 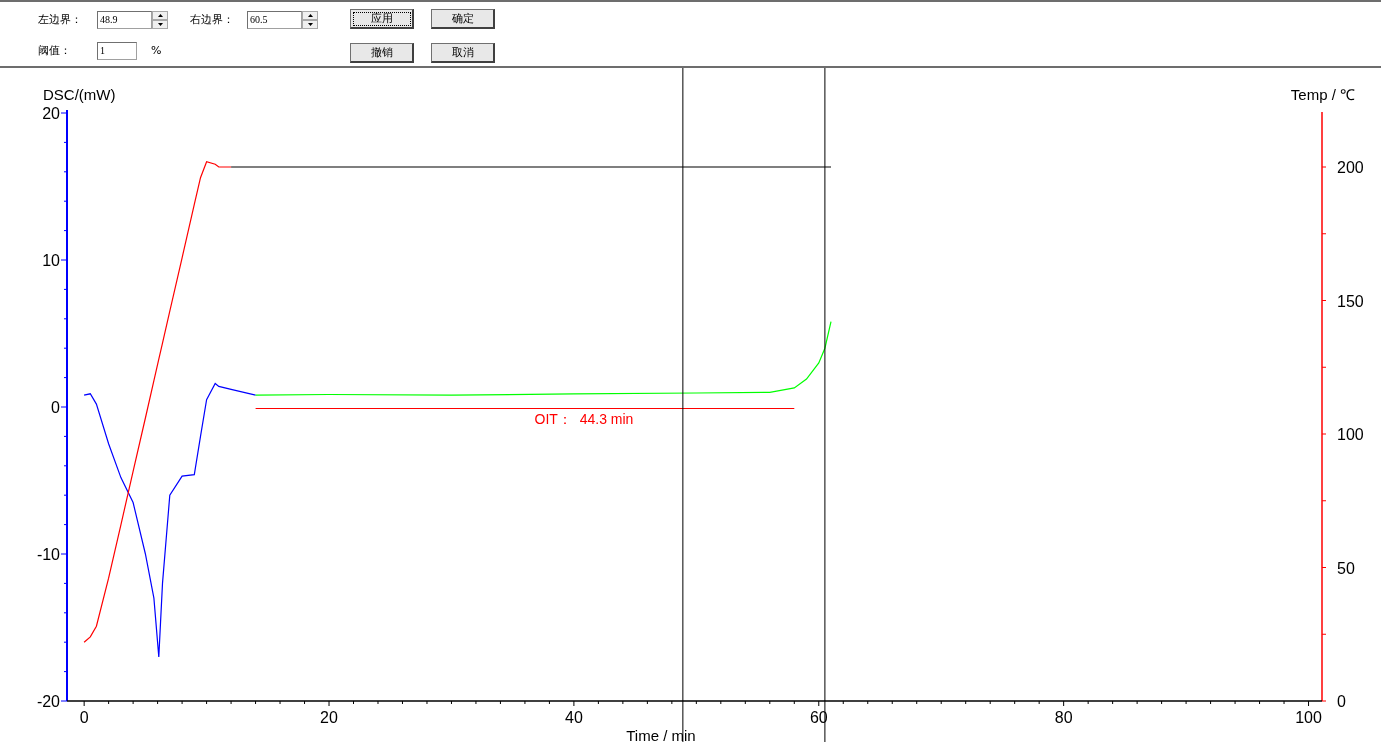 What do you see at coordinates (574, 717) in the screenshot?
I see `tick-label: 40` at bounding box center [574, 717].